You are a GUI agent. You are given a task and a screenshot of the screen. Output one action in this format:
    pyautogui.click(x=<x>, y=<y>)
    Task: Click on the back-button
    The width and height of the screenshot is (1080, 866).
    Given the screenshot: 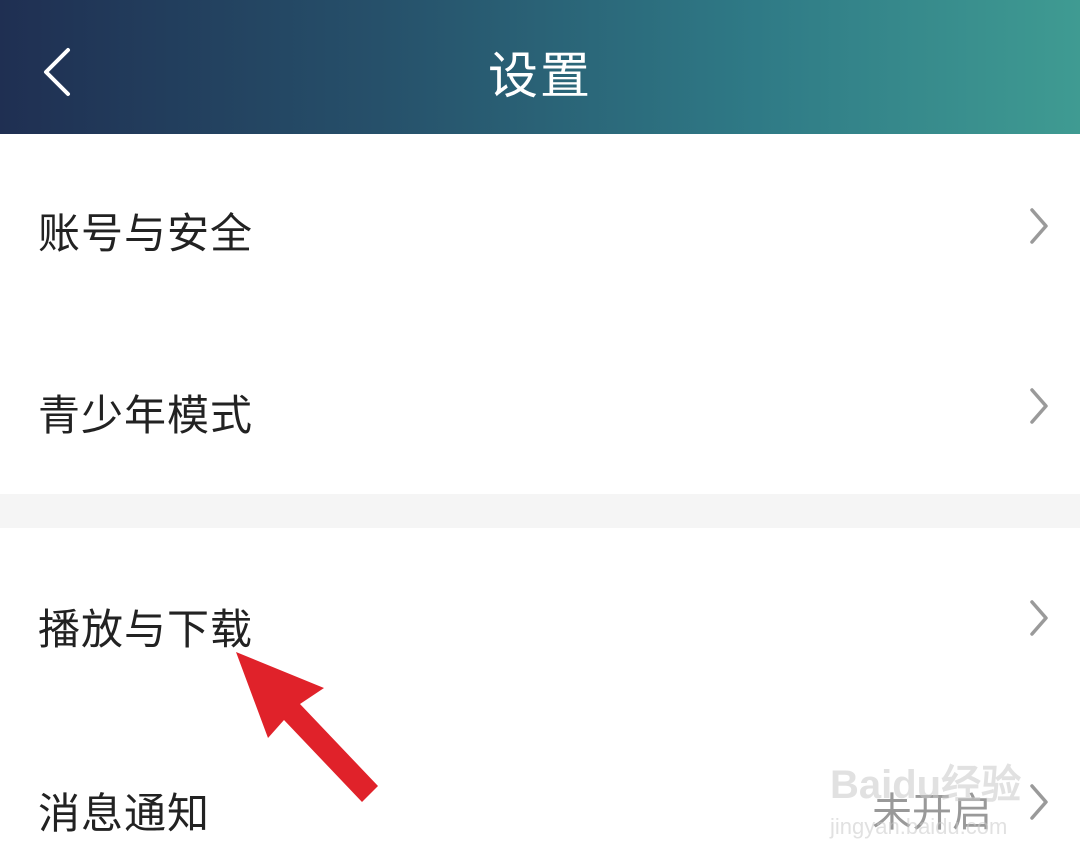 What is the action you would take?
    pyautogui.click(x=60, y=72)
    